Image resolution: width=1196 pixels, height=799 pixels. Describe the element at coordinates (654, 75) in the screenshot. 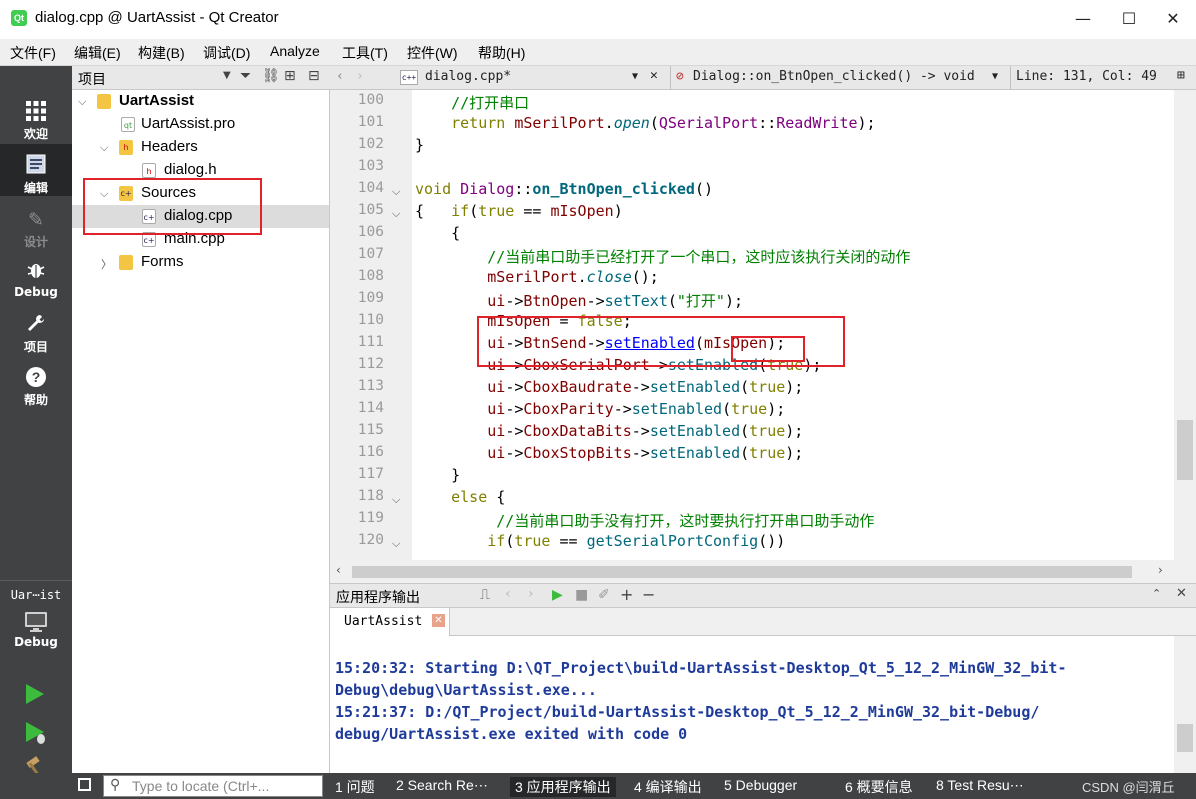

I see `close-file-icon: ✕` at that location.